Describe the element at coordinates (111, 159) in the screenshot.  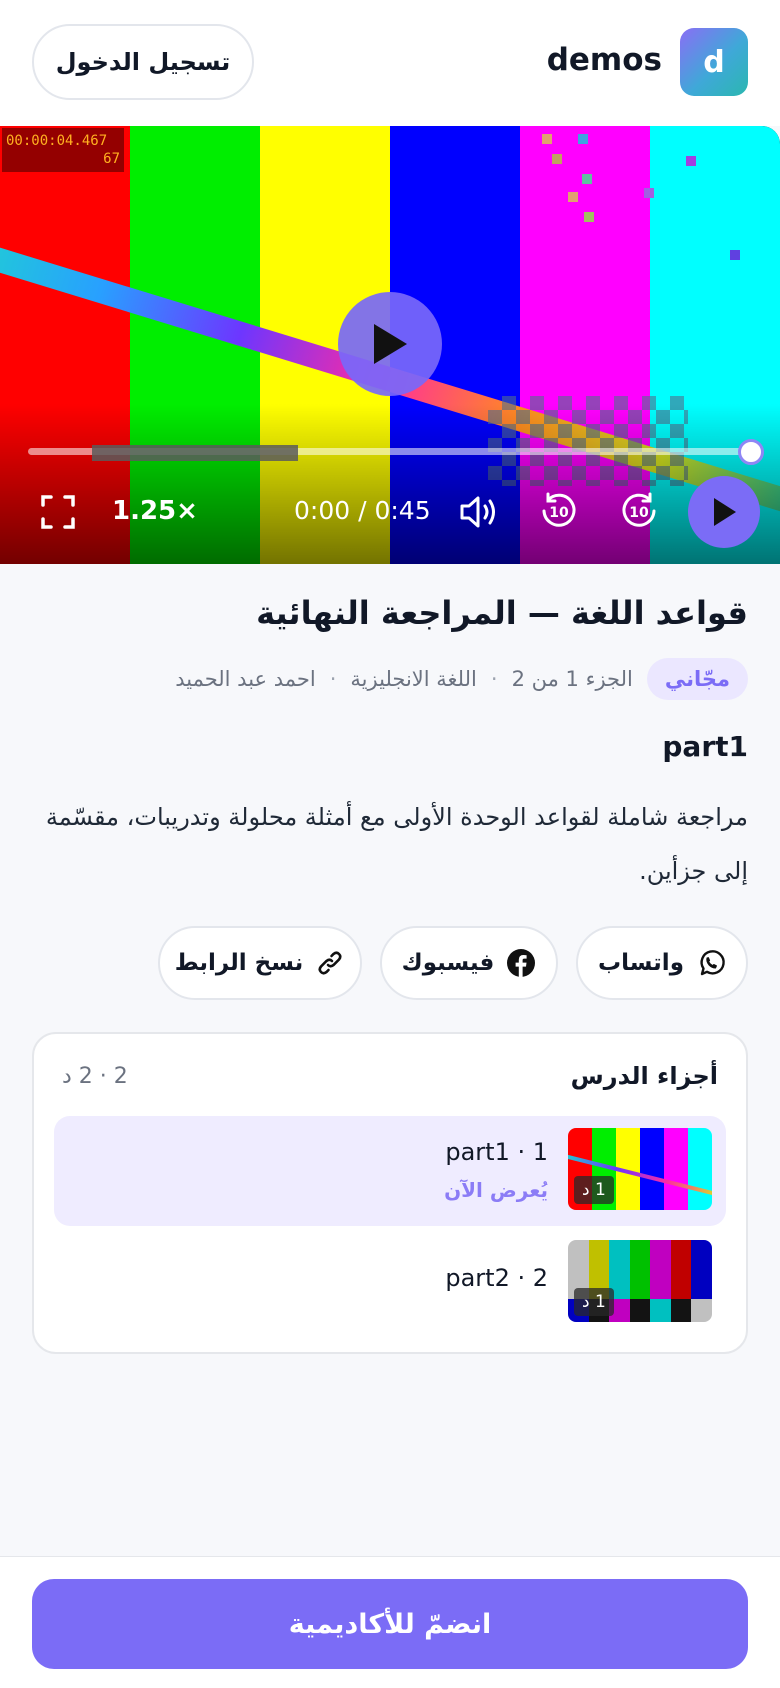
I see `video-frame-number: 67` at that location.